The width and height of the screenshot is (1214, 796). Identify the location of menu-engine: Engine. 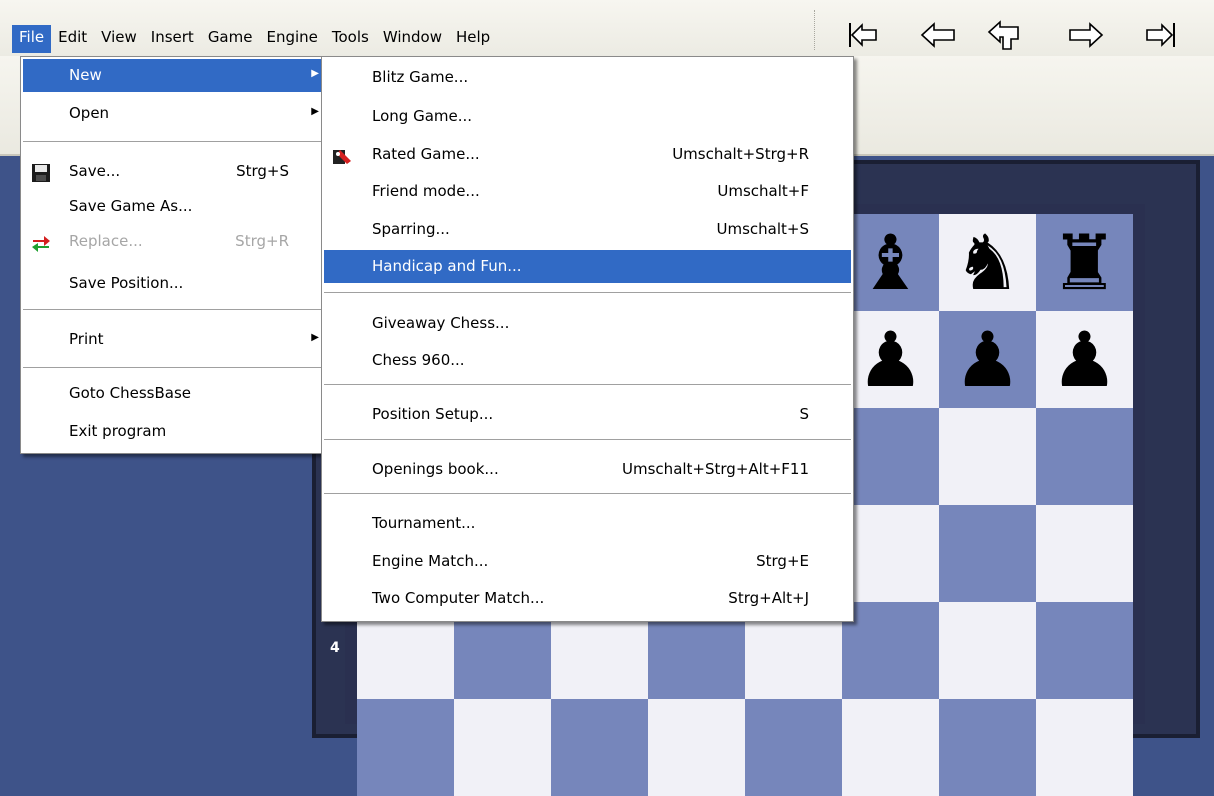
(291, 39).